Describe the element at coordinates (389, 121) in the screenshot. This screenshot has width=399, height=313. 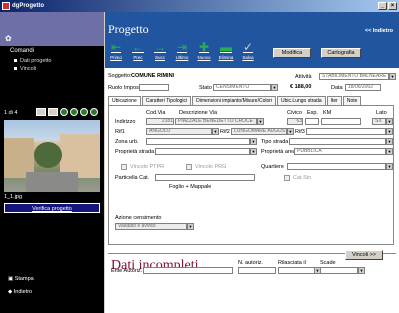
I see `lato-dropdown-icon: ▼` at that location.